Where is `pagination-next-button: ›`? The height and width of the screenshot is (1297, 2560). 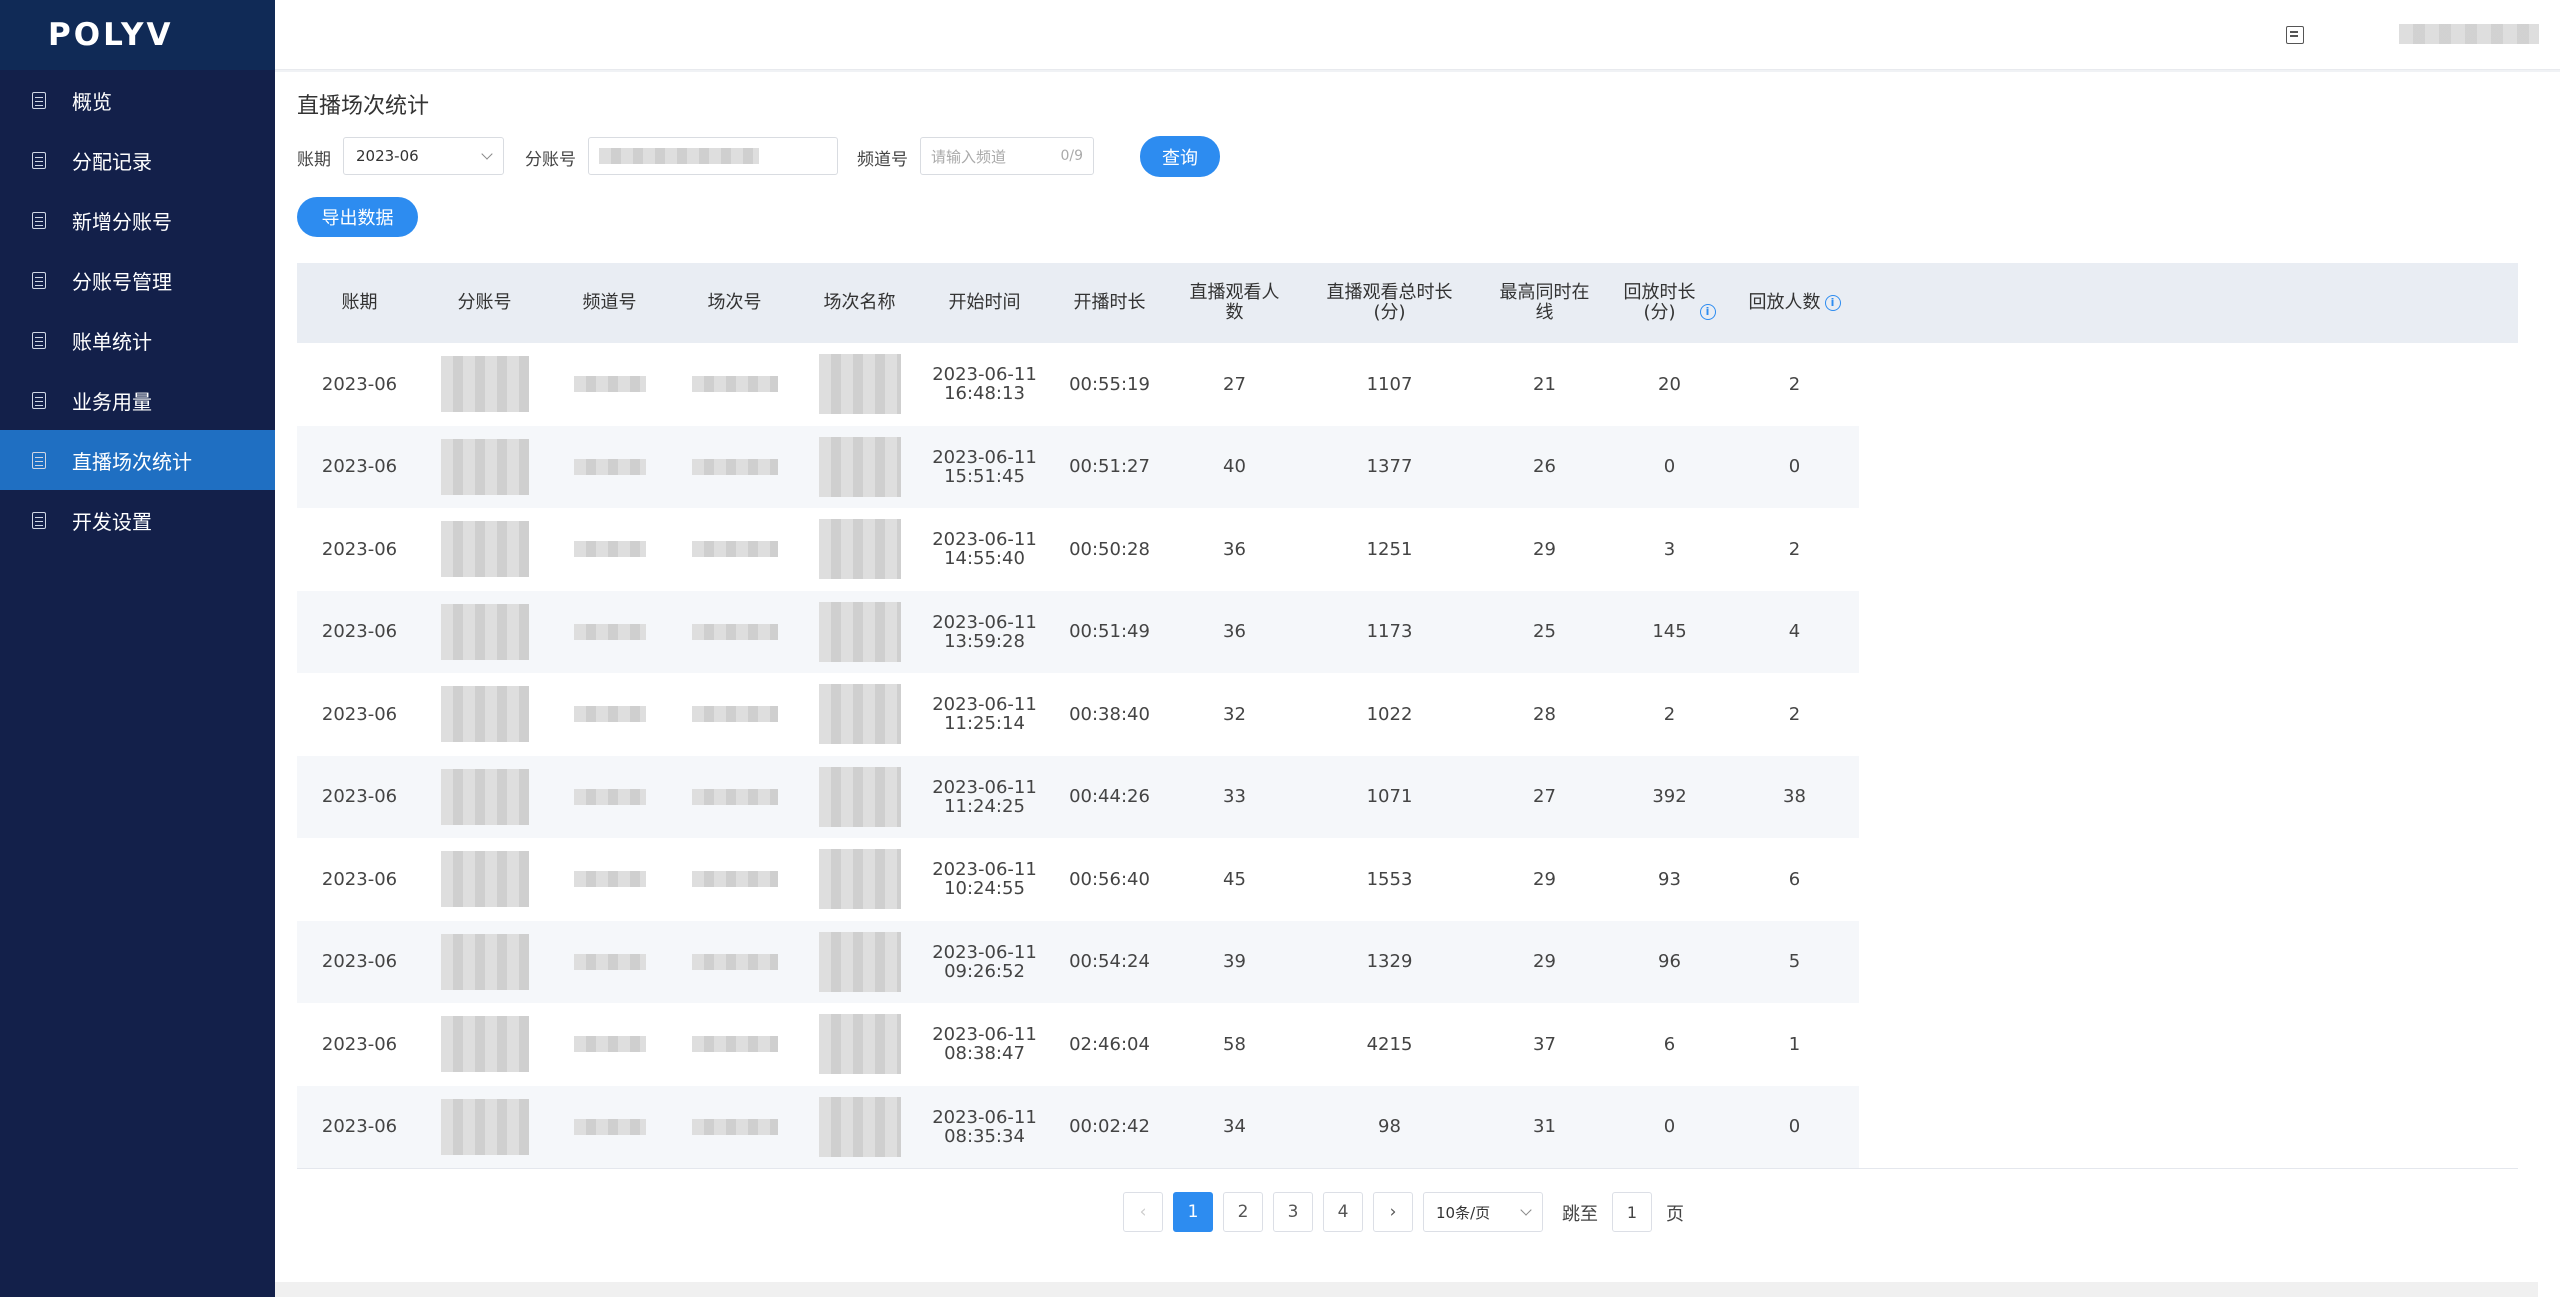
pagination-next-button: › is located at coordinates (1393, 1212).